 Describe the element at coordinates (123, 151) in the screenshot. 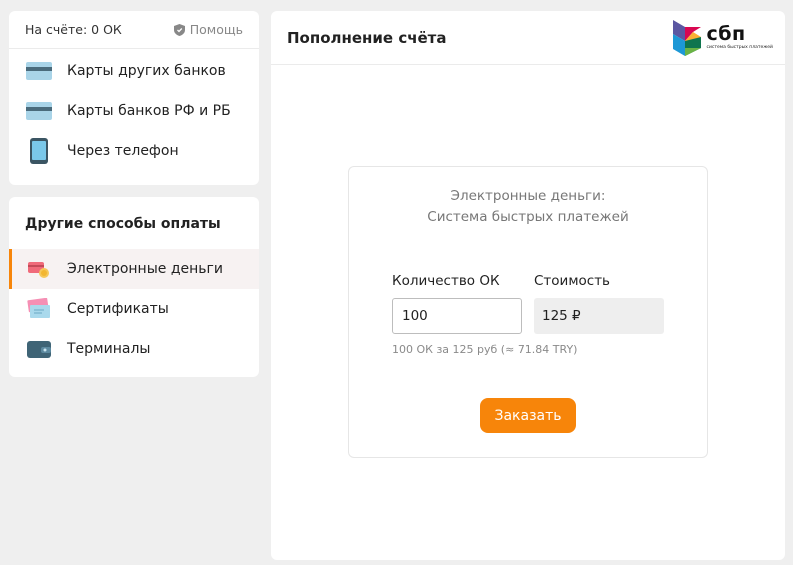

I see `method-label: Через телефон` at that location.